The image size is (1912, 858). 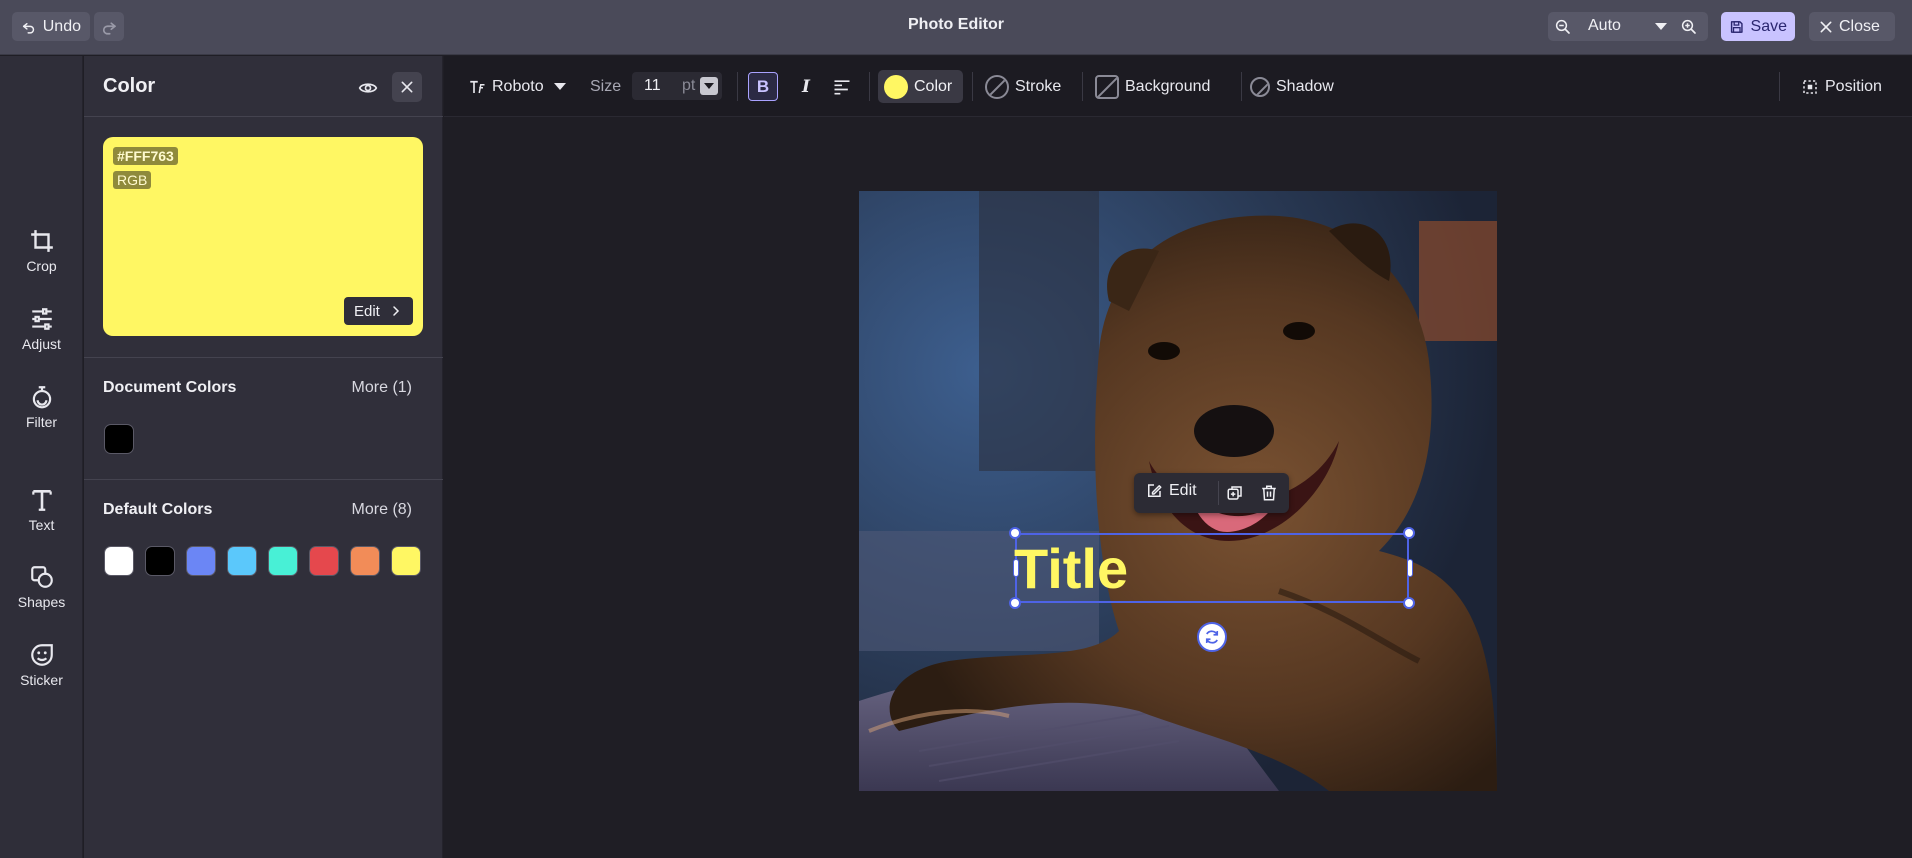 I want to click on text-color-button: Color, so click(x=920, y=86).